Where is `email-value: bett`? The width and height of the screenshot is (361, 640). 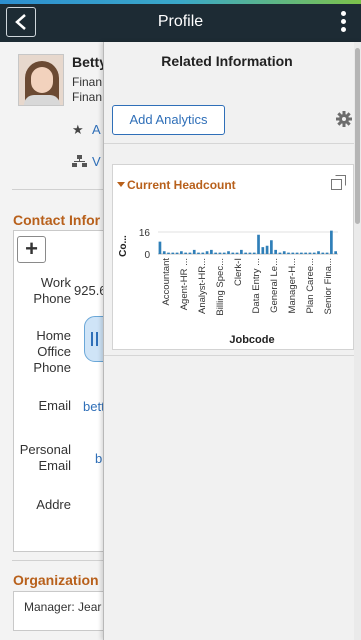 email-value: bett is located at coordinates (94, 406).